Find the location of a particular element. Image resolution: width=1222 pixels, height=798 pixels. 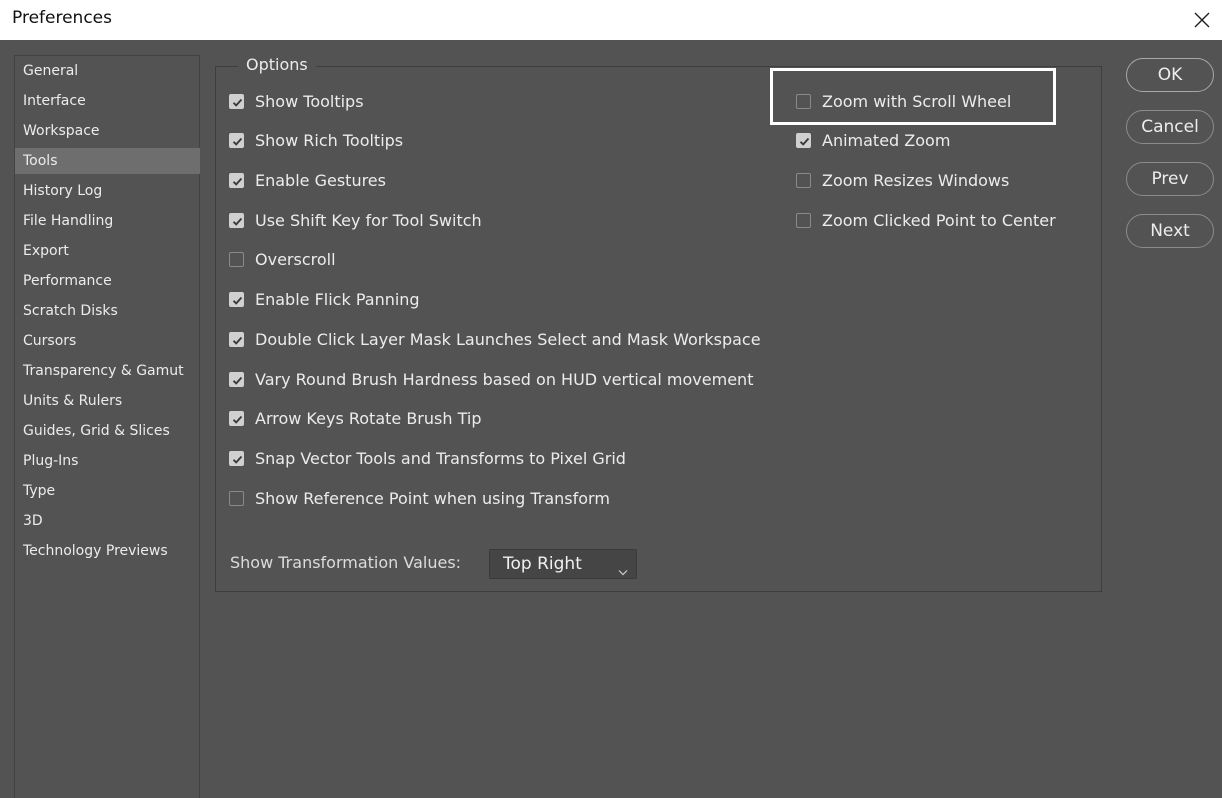

sidebar-item-workspace: Workspace is located at coordinates (107, 131).